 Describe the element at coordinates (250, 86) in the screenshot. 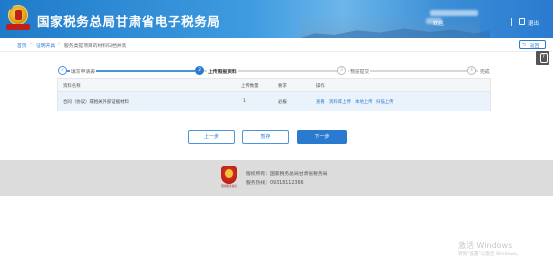

I see `column-header-count: 上传数量` at that location.